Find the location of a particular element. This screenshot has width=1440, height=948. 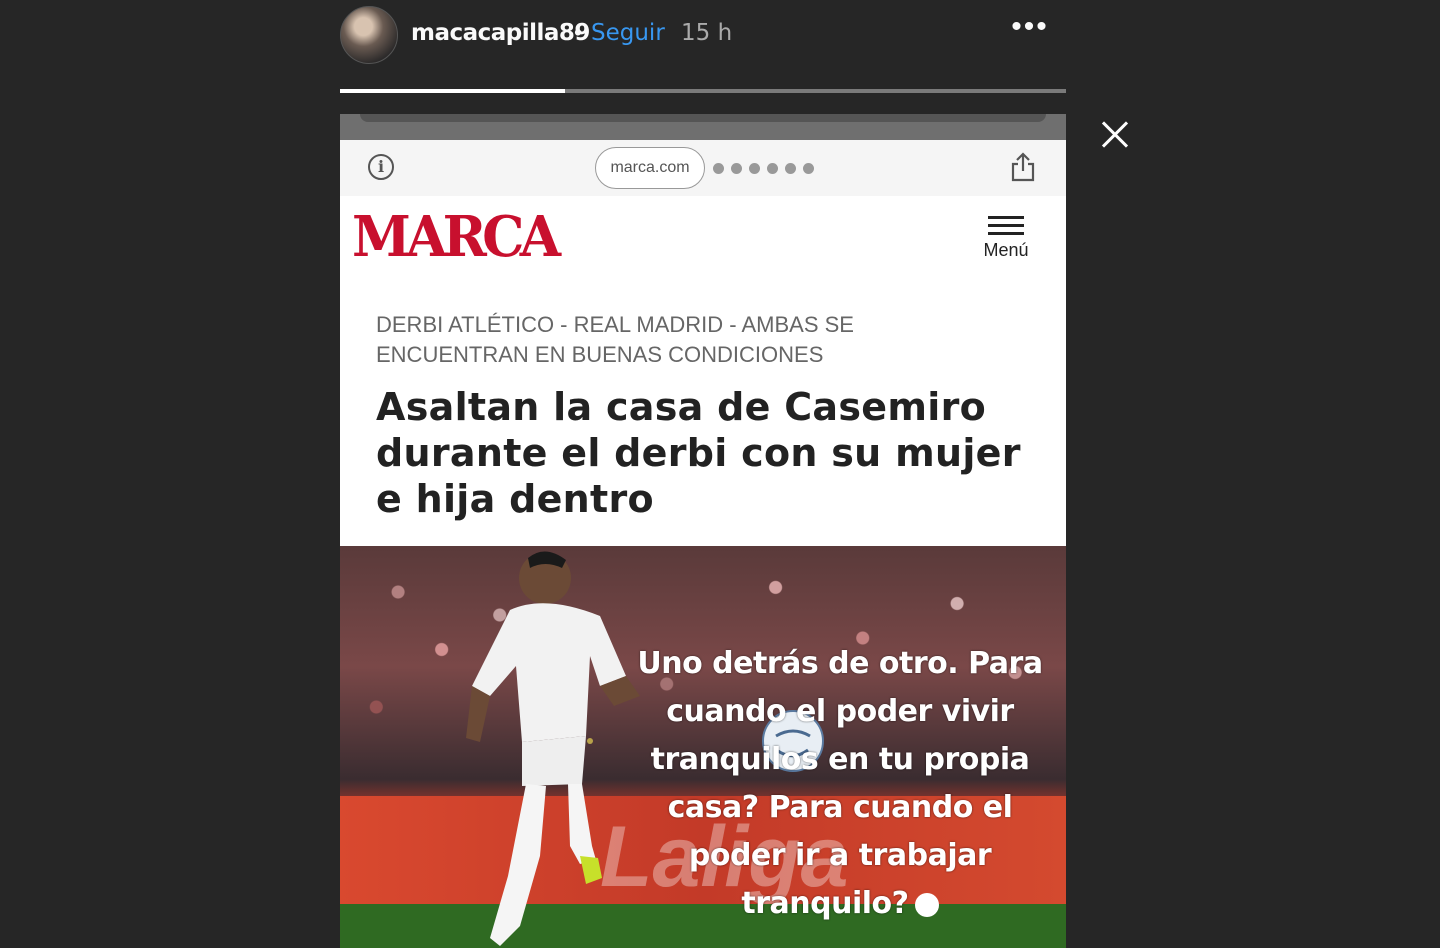

close-icon is located at coordinates (1115, 135).